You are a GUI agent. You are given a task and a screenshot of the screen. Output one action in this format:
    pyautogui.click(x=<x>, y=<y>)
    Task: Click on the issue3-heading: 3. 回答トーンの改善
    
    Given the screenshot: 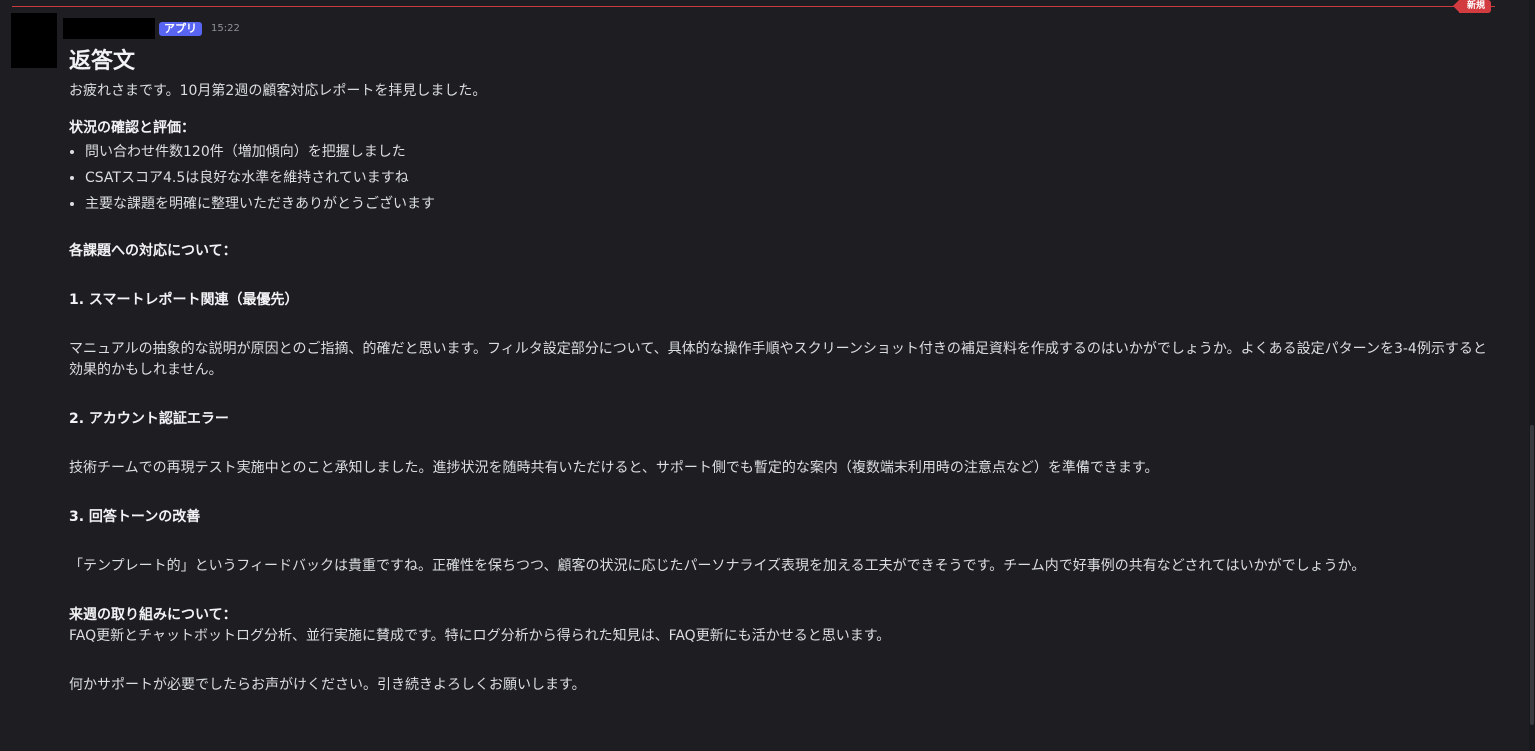 What is the action you would take?
    pyautogui.click(x=135, y=517)
    